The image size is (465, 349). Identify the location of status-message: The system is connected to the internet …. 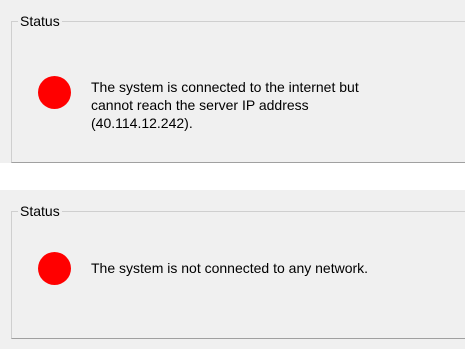
(225, 105).